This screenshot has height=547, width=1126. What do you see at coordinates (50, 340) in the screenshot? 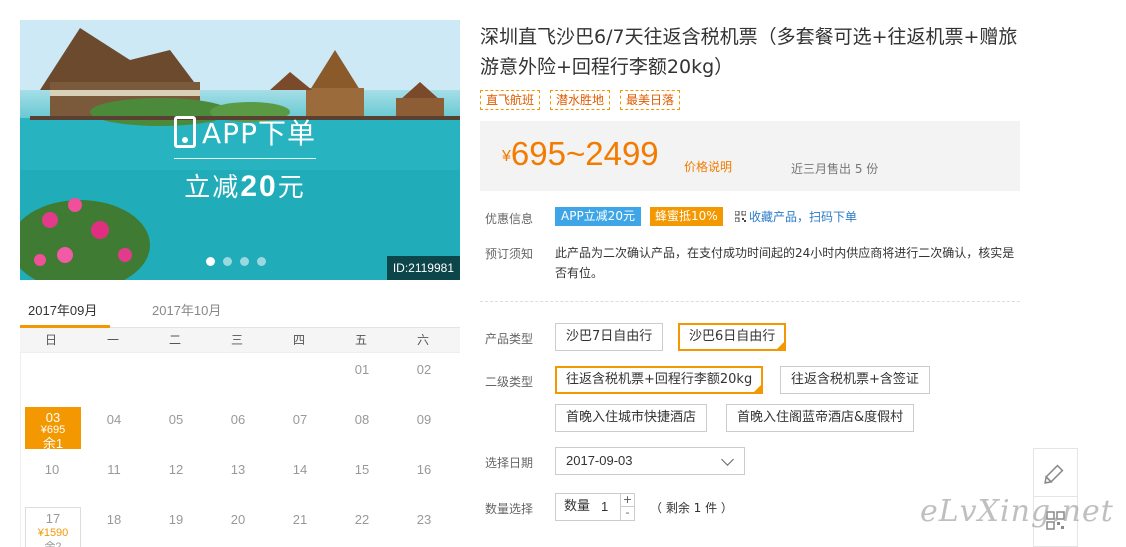
I see `weekday-label: 日` at bounding box center [50, 340].